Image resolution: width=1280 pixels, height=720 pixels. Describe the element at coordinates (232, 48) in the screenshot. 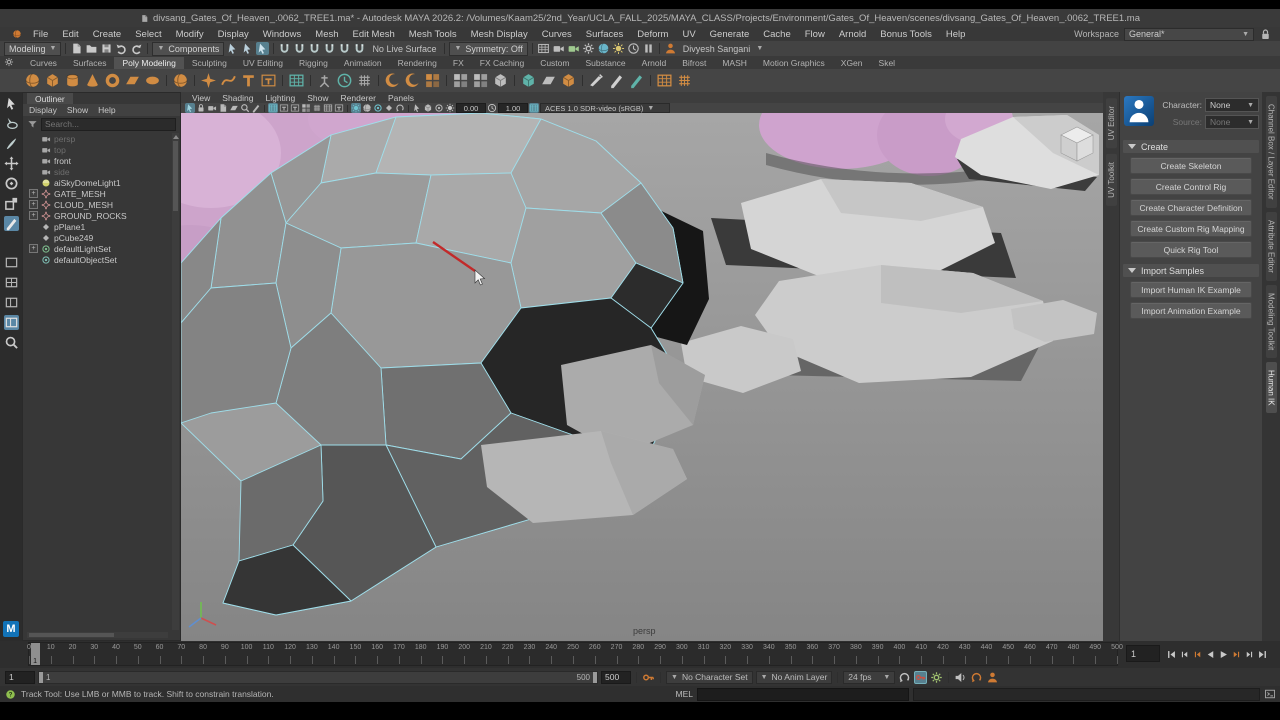

I see `select-hierarchy-icon` at that location.